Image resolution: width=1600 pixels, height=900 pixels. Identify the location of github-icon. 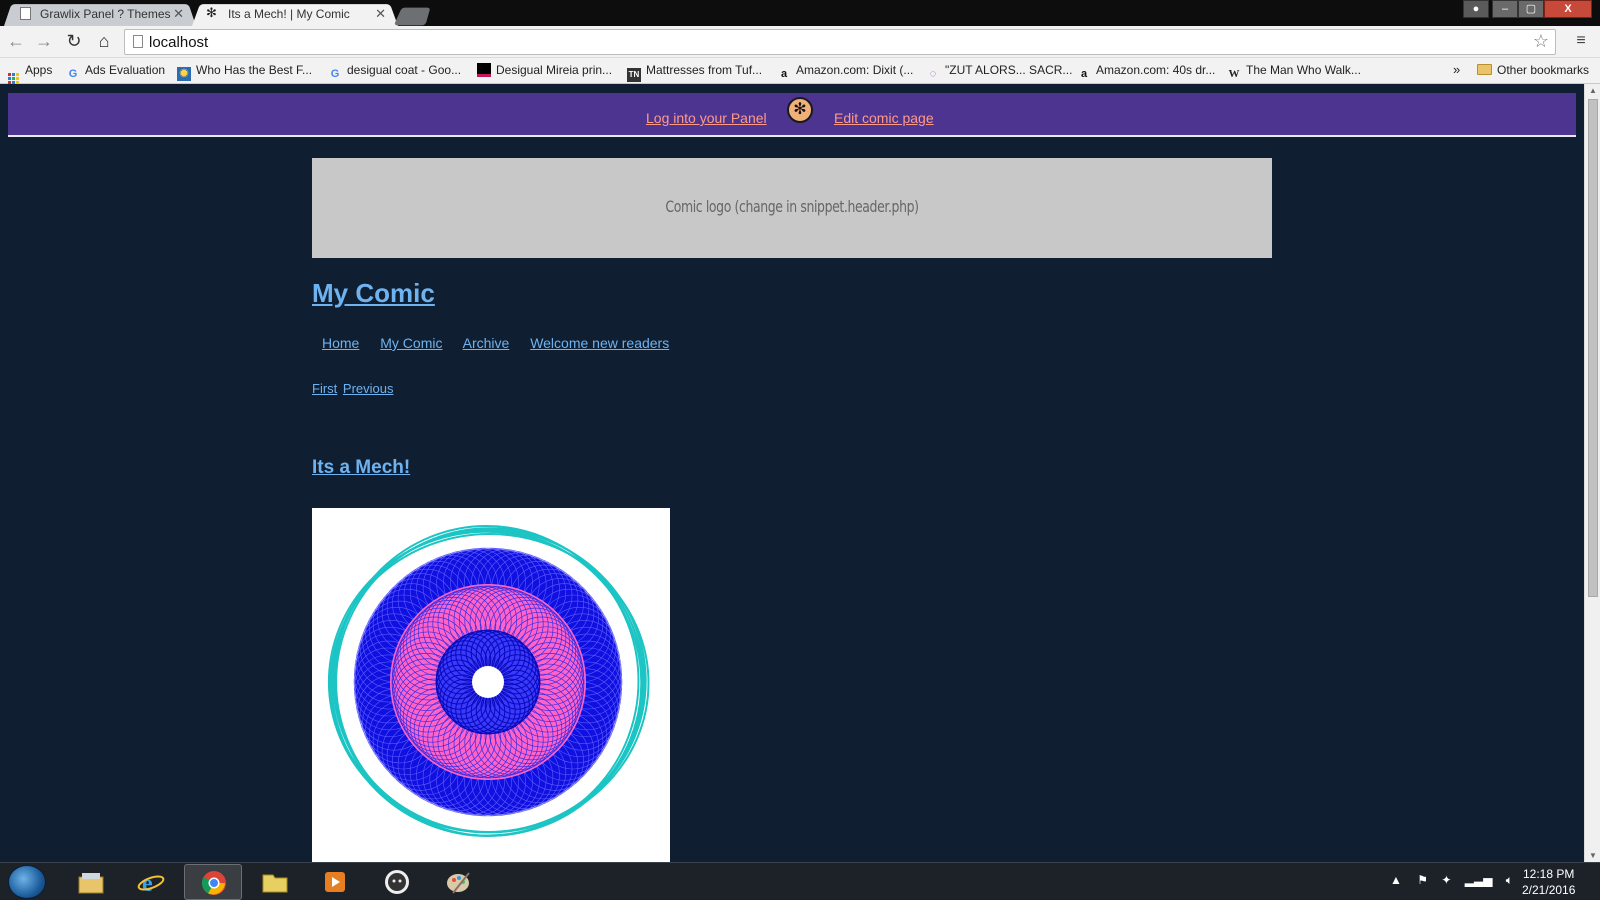
(397, 882).